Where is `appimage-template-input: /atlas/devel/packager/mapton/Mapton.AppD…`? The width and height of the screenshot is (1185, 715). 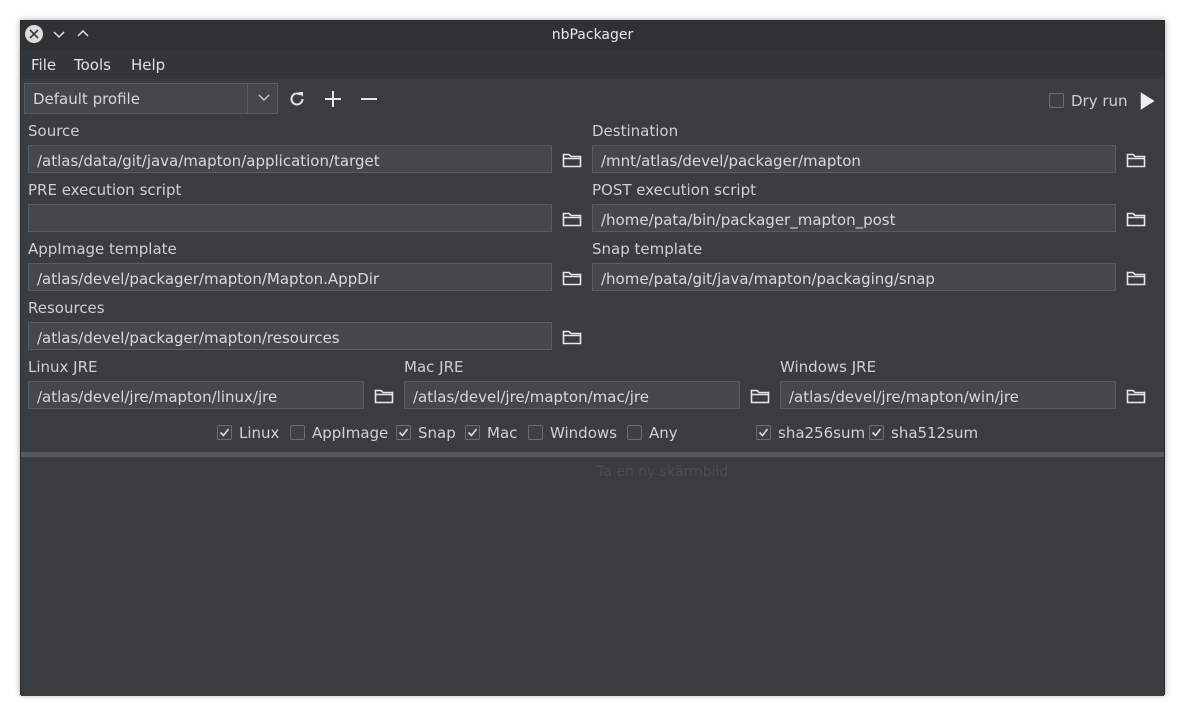
appimage-template-input: /atlas/devel/packager/mapton/Mapton.AppD… is located at coordinates (290, 277).